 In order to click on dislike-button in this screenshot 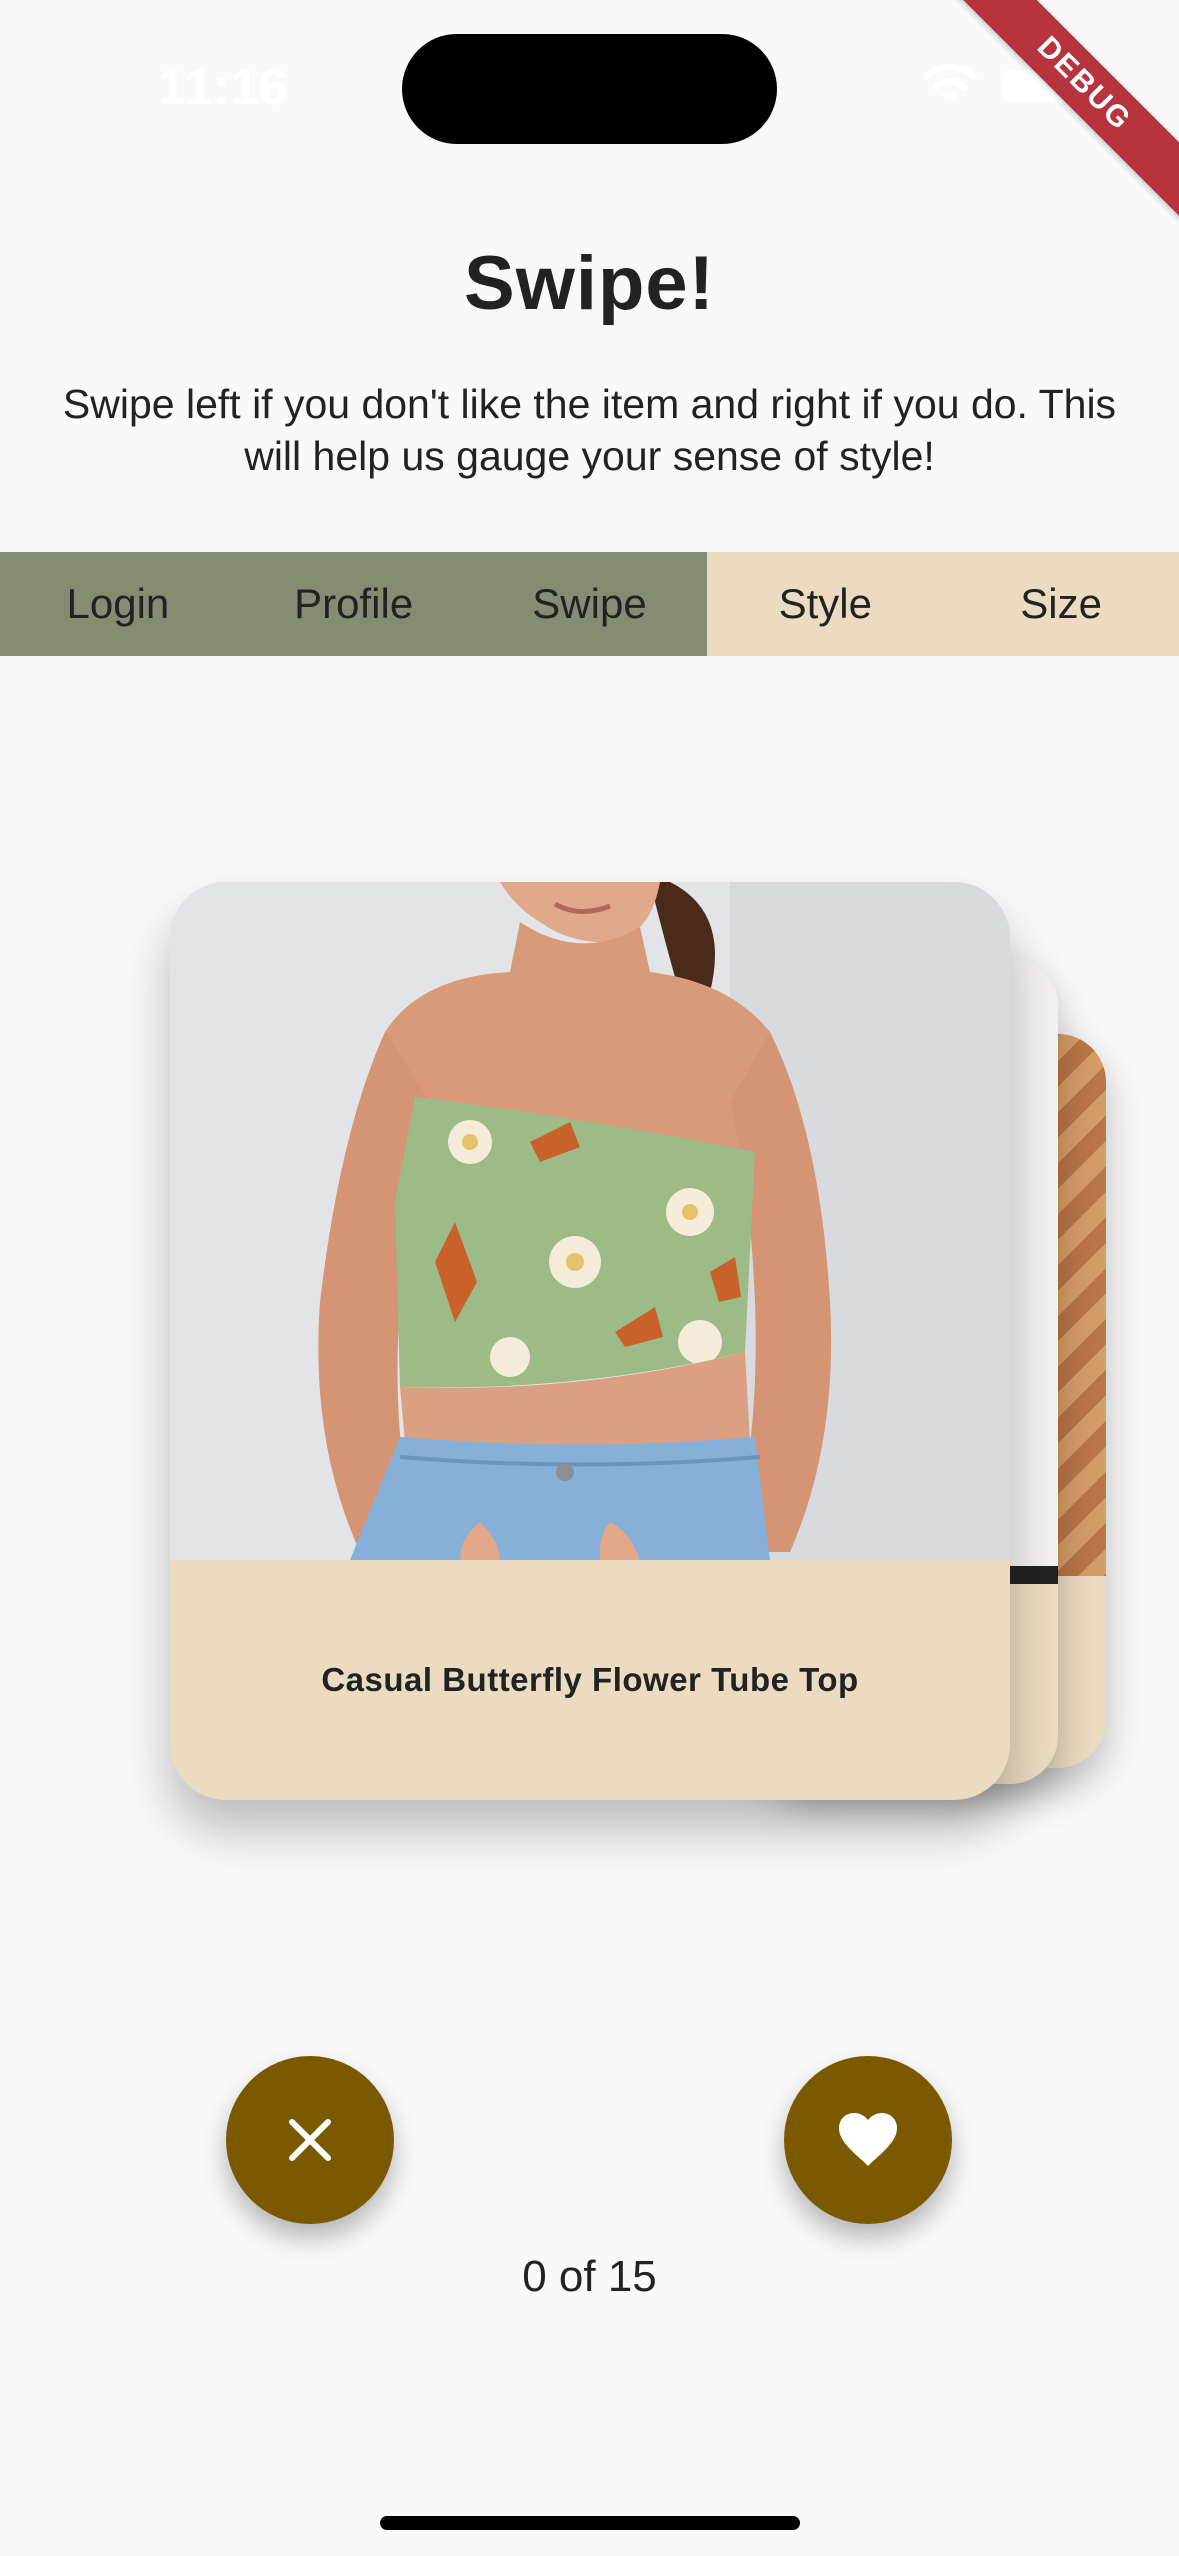, I will do `click(310, 2140)`.